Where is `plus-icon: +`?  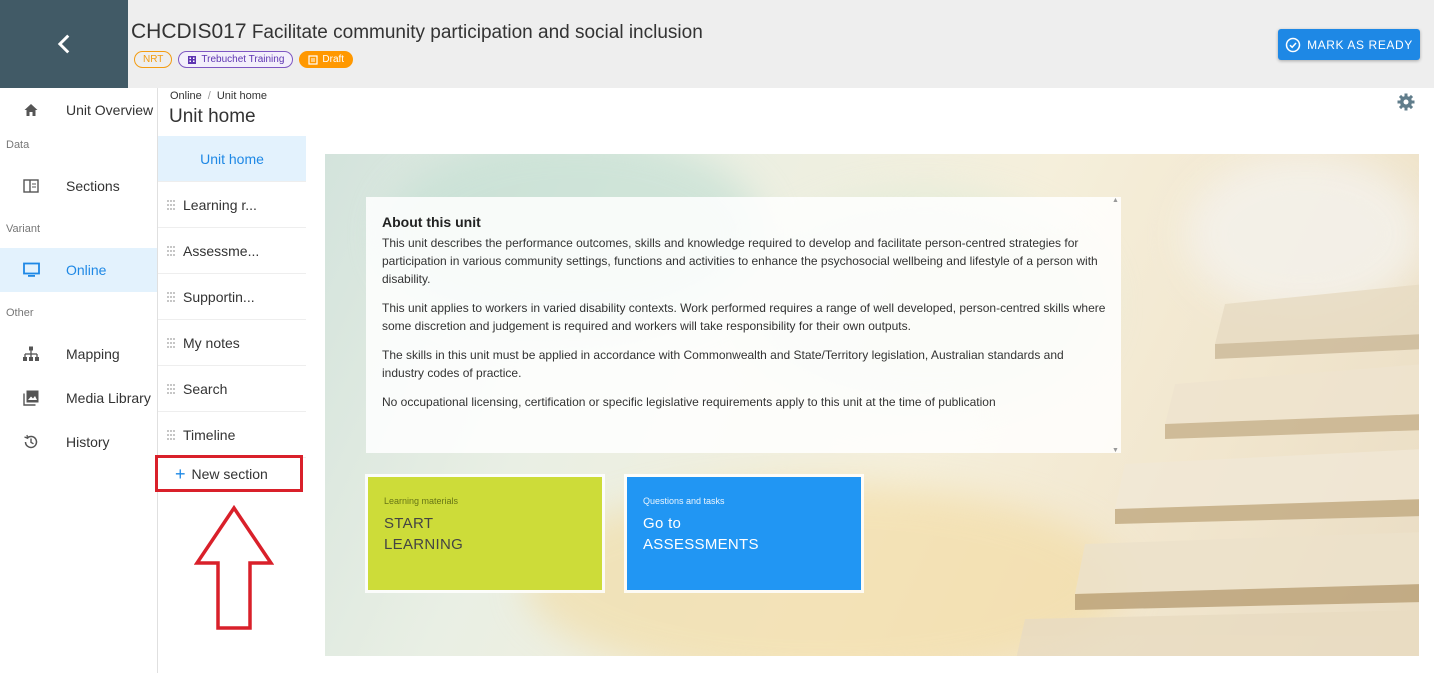
plus-icon: + is located at coordinates (180, 473).